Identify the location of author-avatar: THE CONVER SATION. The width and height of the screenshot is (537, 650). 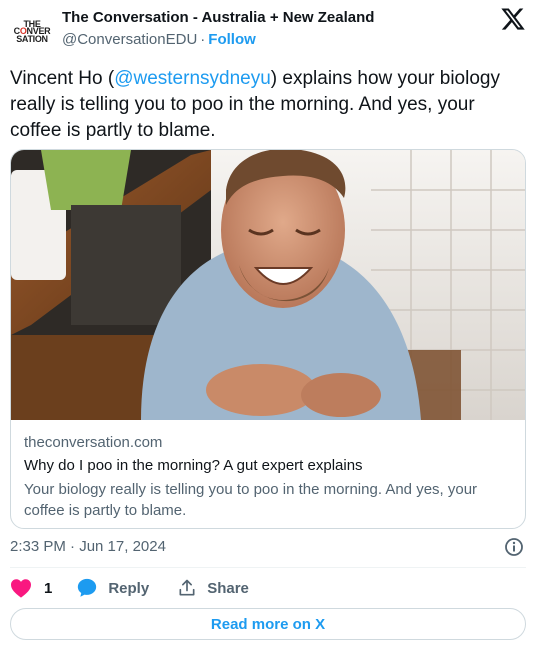
(32, 32).